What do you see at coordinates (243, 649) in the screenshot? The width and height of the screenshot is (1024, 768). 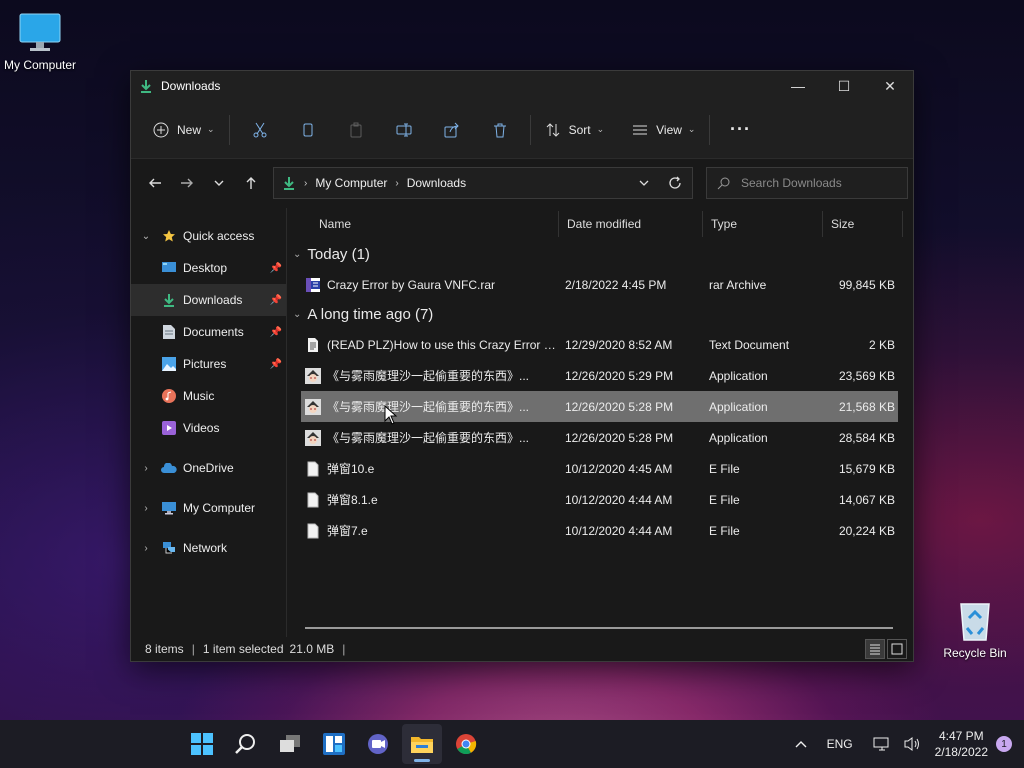 I see `selection-count: 1 item selected` at bounding box center [243, 649].